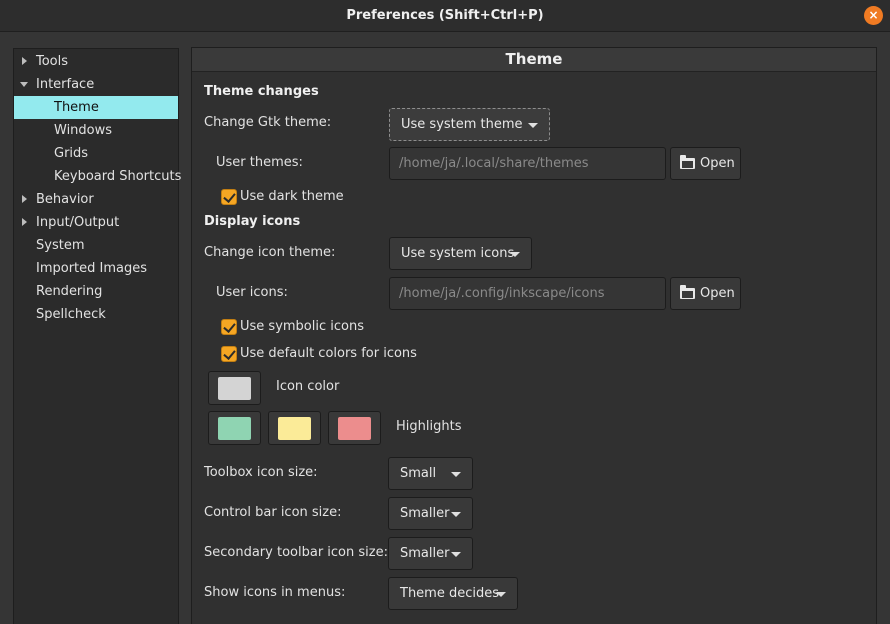 Image resolution: width=890 pixels, height=624 pixels. I want to click on tree-item-label: Spellcheck, so click(71, 314).